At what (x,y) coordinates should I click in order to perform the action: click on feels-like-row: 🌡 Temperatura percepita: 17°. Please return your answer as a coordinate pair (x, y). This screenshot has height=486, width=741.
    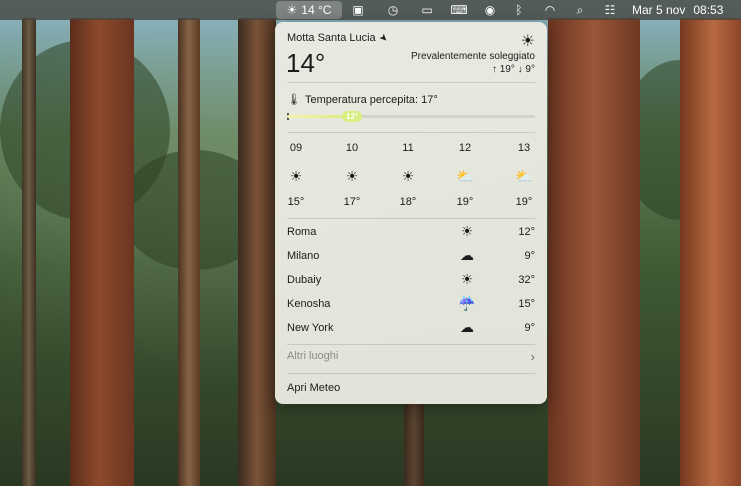
    Looking at the image, I should click on (362, 100).